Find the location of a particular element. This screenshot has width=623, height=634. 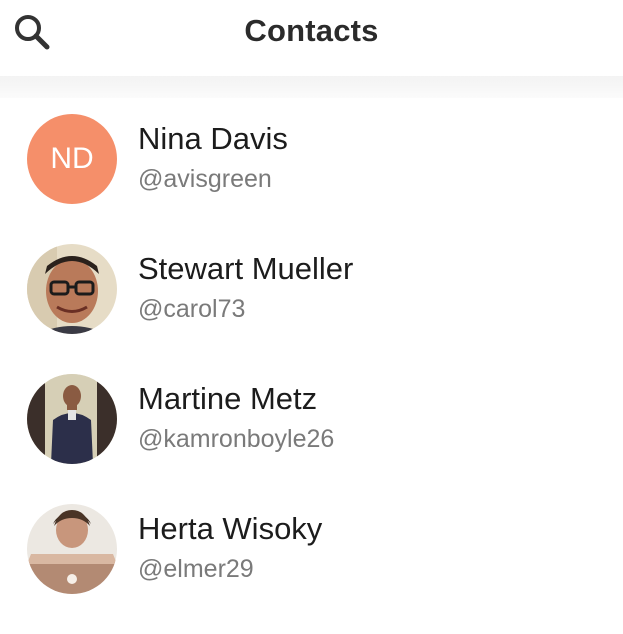

header-bar: Contacts is located at coordinates (311, 38).